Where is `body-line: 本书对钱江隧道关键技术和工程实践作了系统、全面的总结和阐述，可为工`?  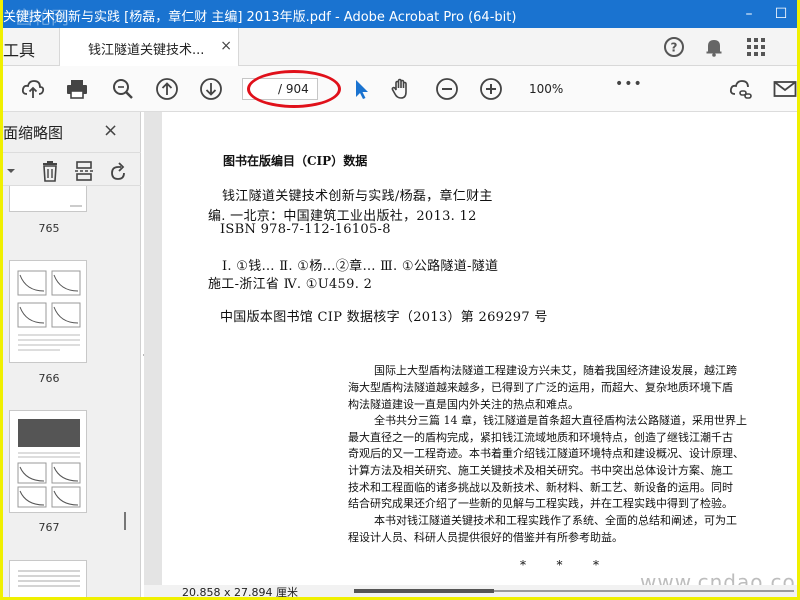
body-line: 本书对钱江隧道关键技术和工程实践作了系统、全面的总结和阐述，可为工 is located at coordinates (555, 520).